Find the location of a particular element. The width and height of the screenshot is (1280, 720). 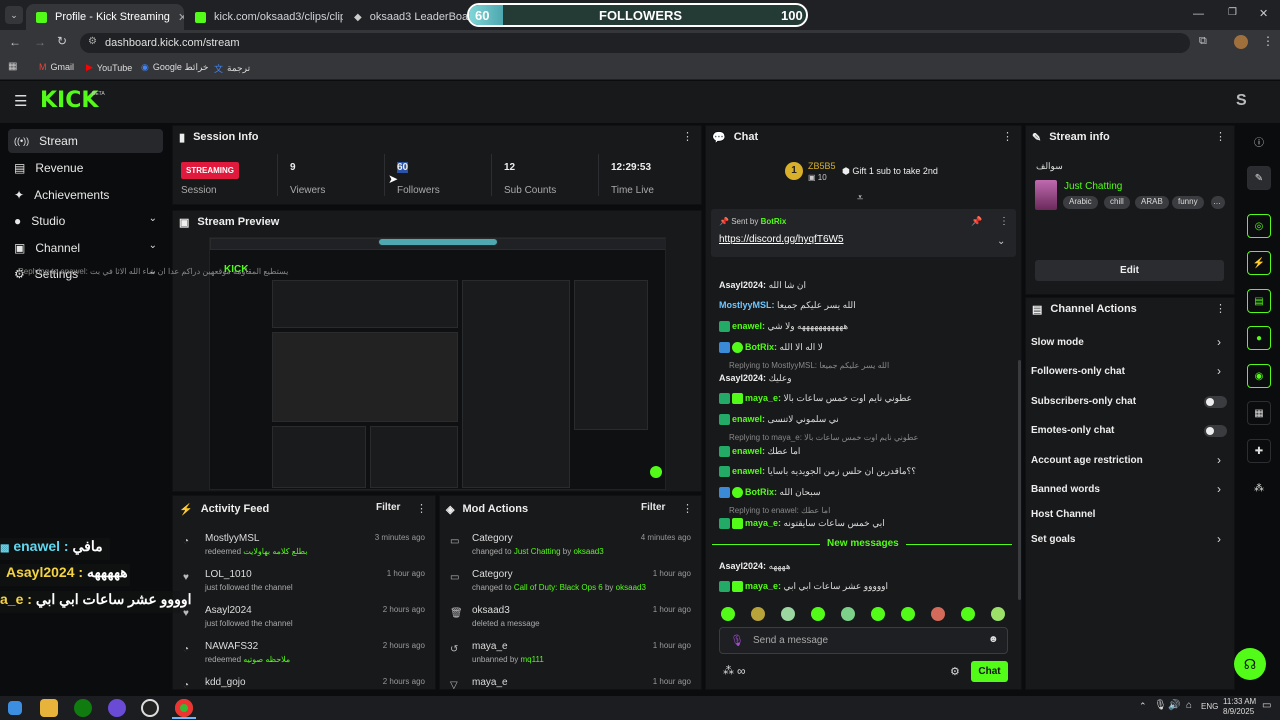

activity-user: NAWAFS32 is located at coordinates (231, 646).